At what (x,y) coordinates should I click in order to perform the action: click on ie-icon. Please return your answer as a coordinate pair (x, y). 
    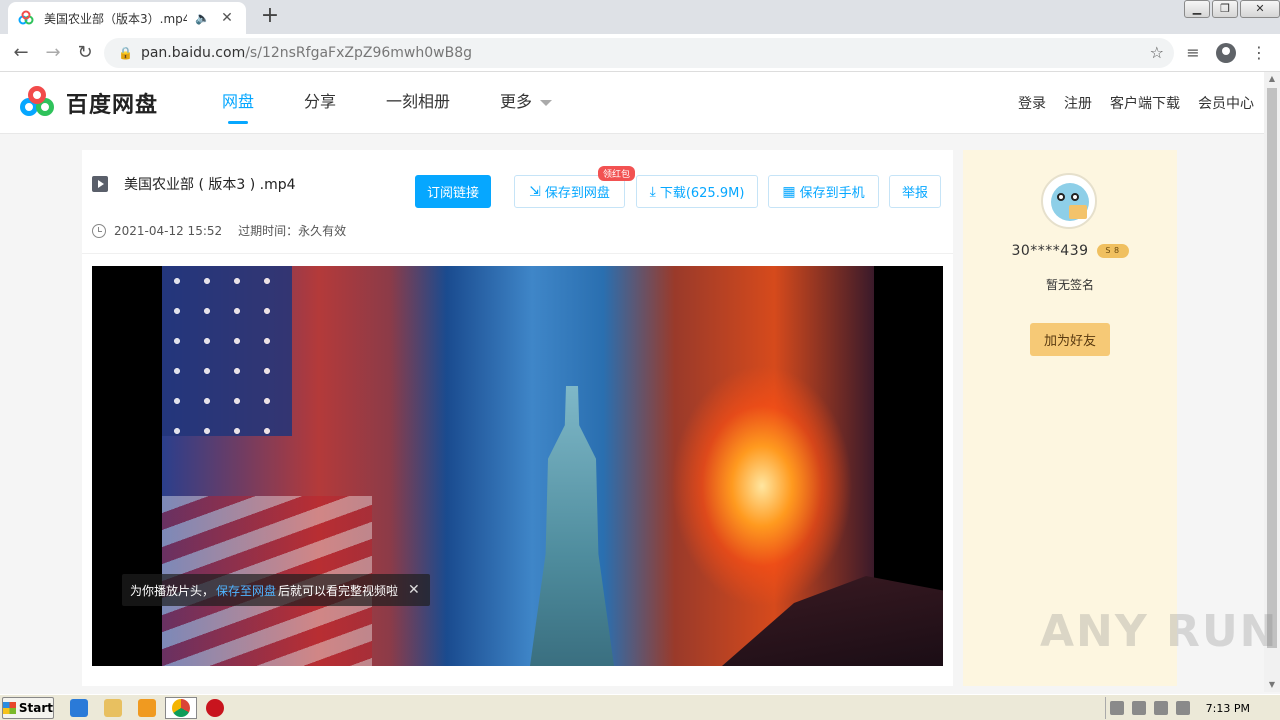
    Looking at the image, I should click on (79, 708).